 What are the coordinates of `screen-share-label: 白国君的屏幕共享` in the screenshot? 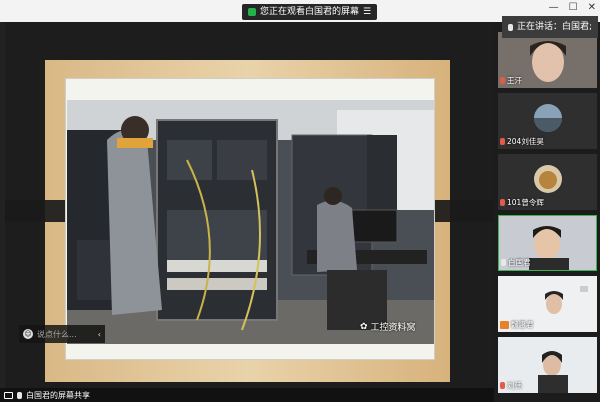 It's located at (58, 395).